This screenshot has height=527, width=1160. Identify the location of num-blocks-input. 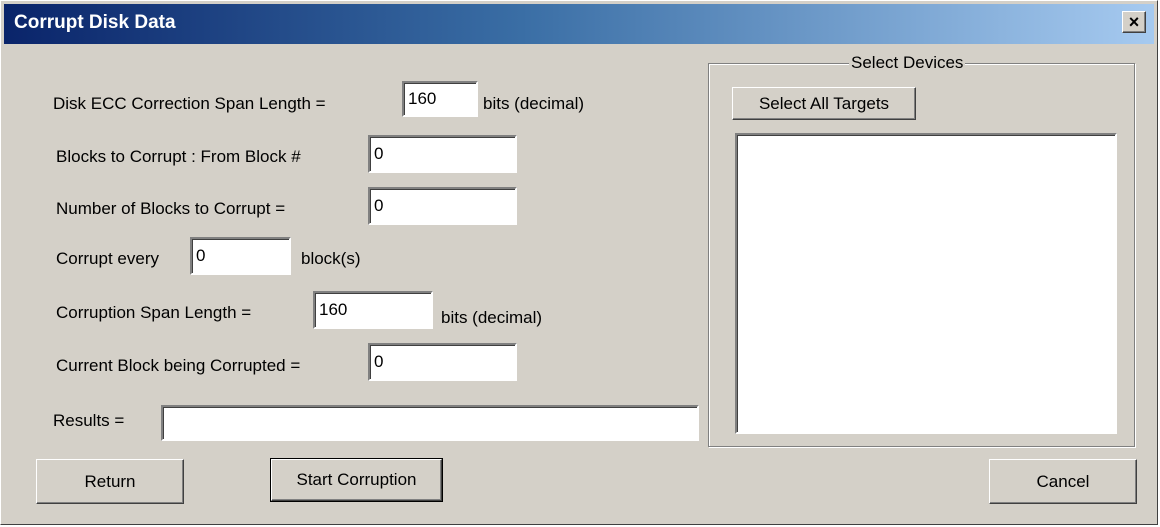
(442, 206).